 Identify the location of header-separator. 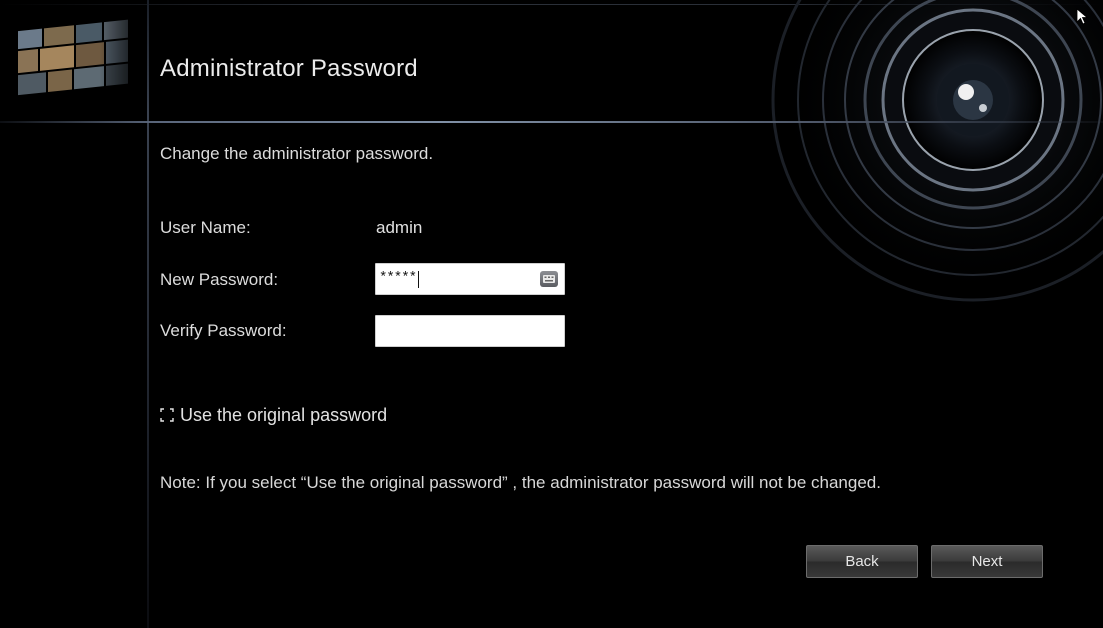
(551, 122).